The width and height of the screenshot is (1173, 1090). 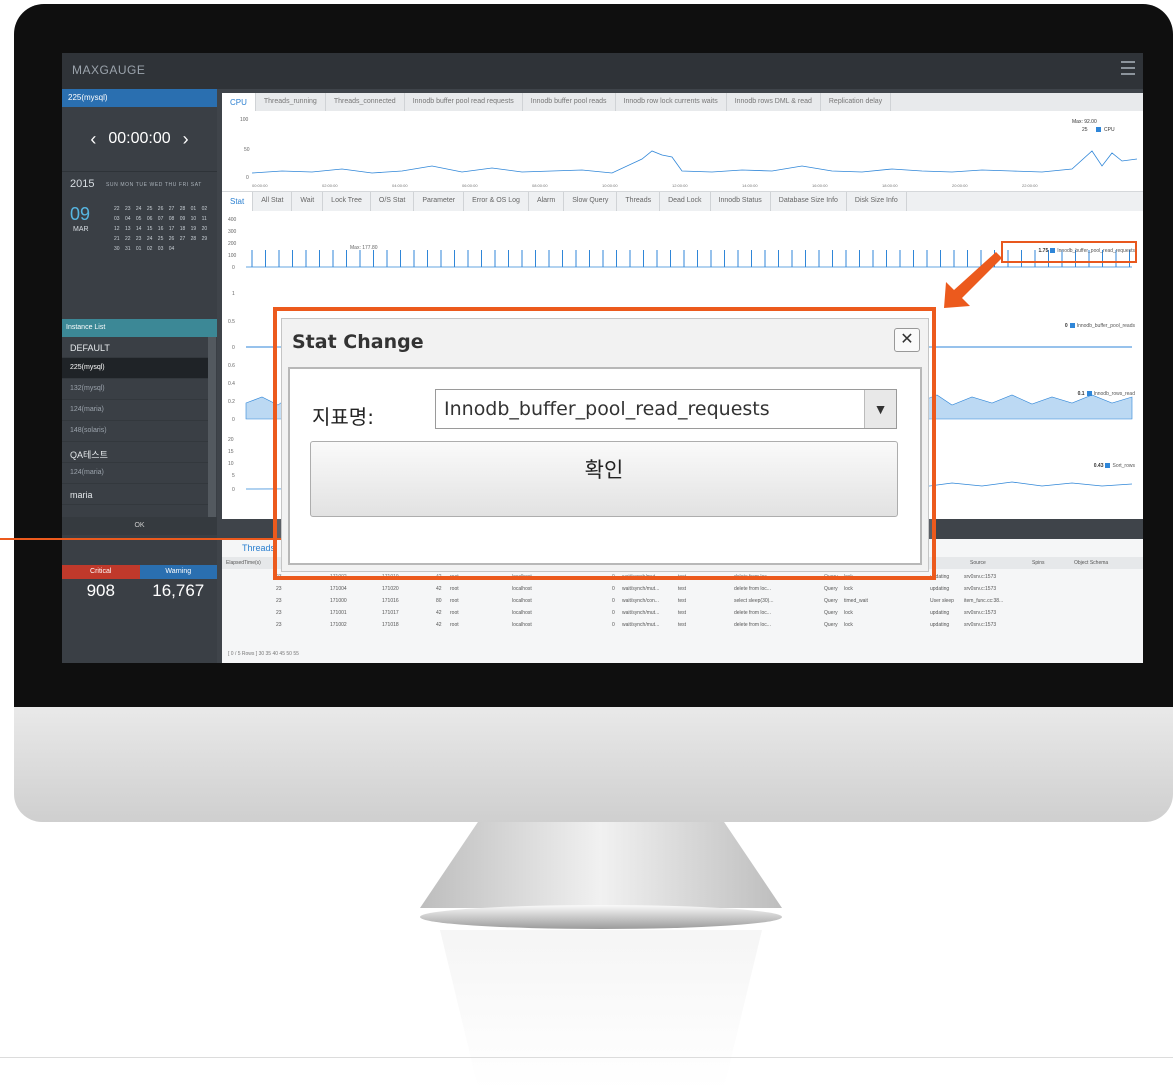 I want to click on monitor-stand-foot, so click(x=601, y=917).